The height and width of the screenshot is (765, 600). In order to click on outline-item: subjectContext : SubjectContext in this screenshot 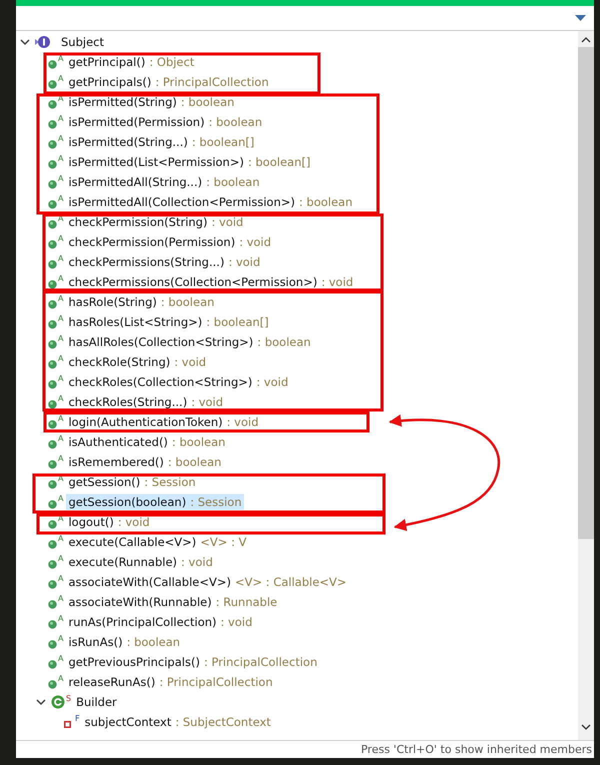, I will do `click(177, 722)`.